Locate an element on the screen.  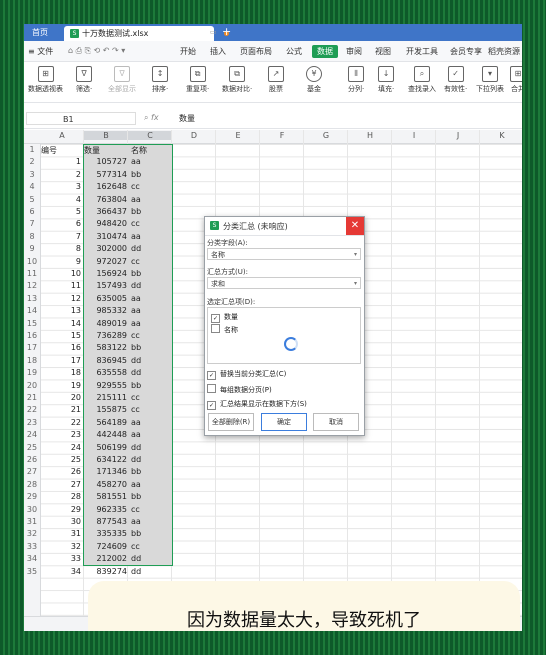
cell-a: 28 is located at coordinates (61, 496).